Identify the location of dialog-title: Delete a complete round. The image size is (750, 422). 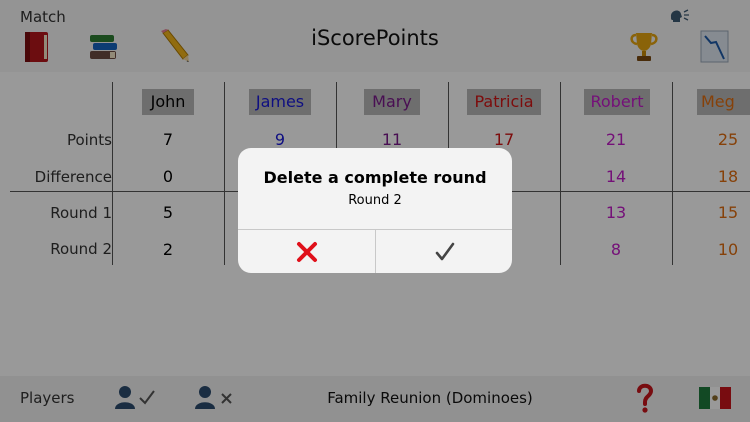
(375, 177).